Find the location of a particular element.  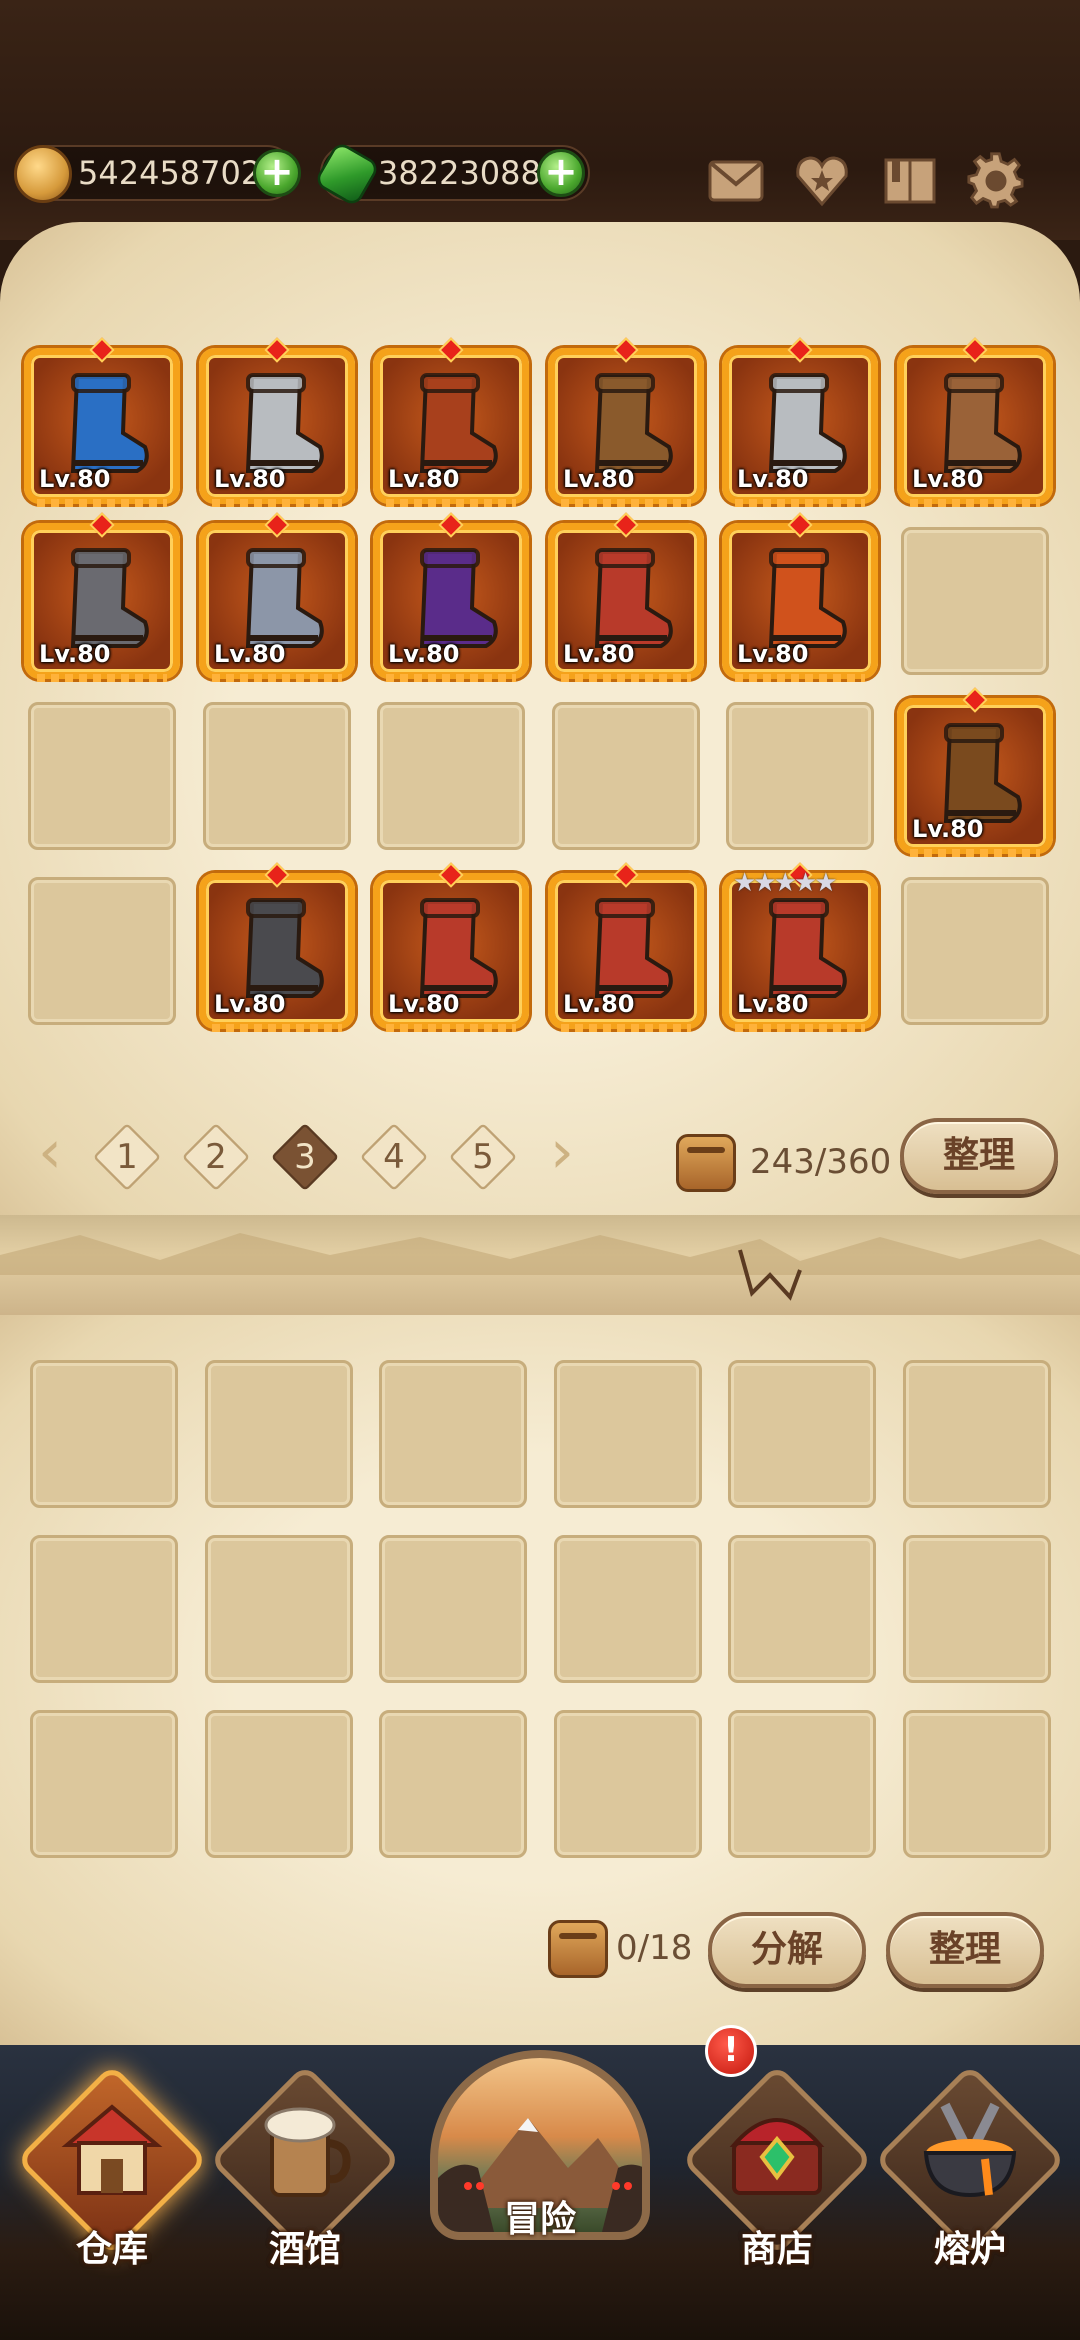

iron-boot-icon is located at coordinates (284, 598).